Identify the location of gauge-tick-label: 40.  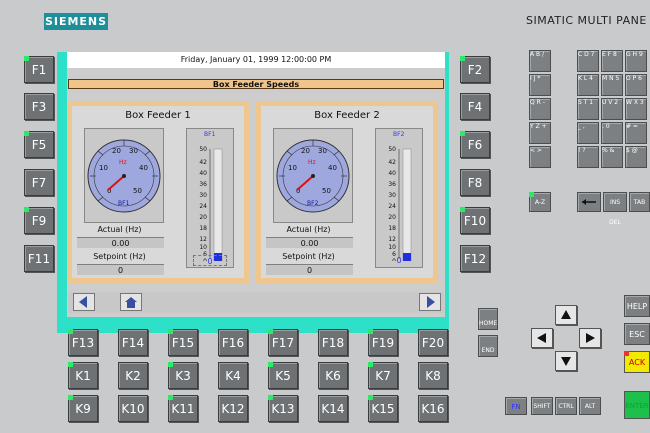
(143, 168).